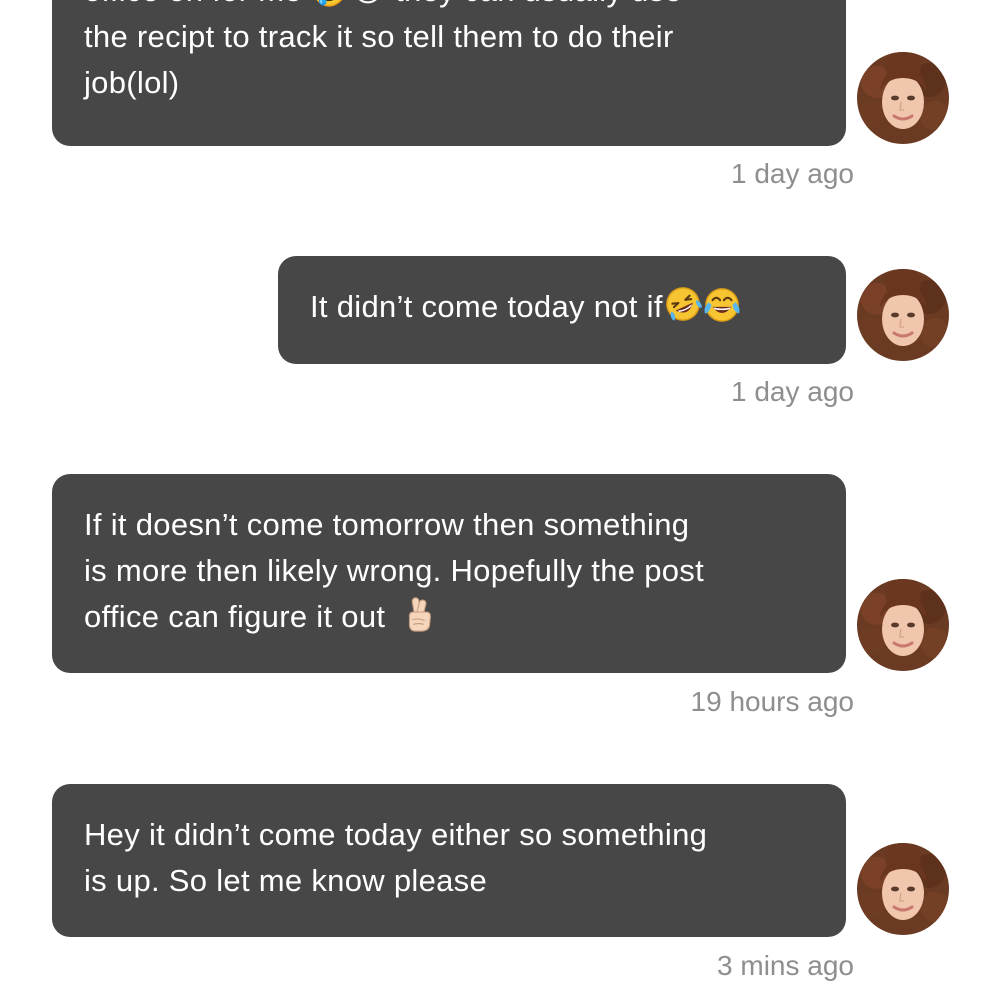 This screenshot has height=1000, width=1000. I want to click on message-line: It didn’t come today not if, so click(562, 310).